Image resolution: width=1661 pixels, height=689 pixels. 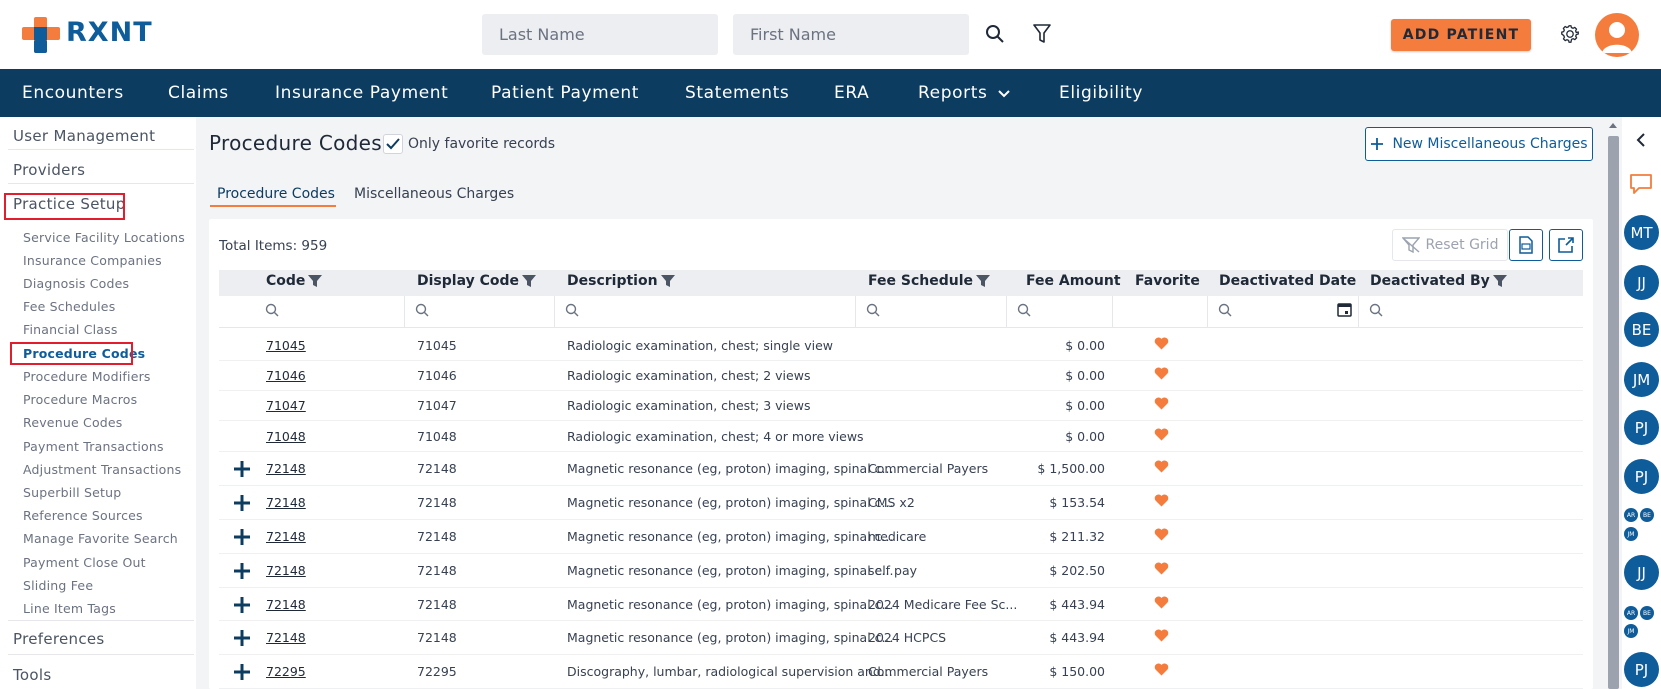 What do you see at coordinates (1344, 311) in the screenshot?
I see `calendar-icon` at bounding box center [1344, 311].